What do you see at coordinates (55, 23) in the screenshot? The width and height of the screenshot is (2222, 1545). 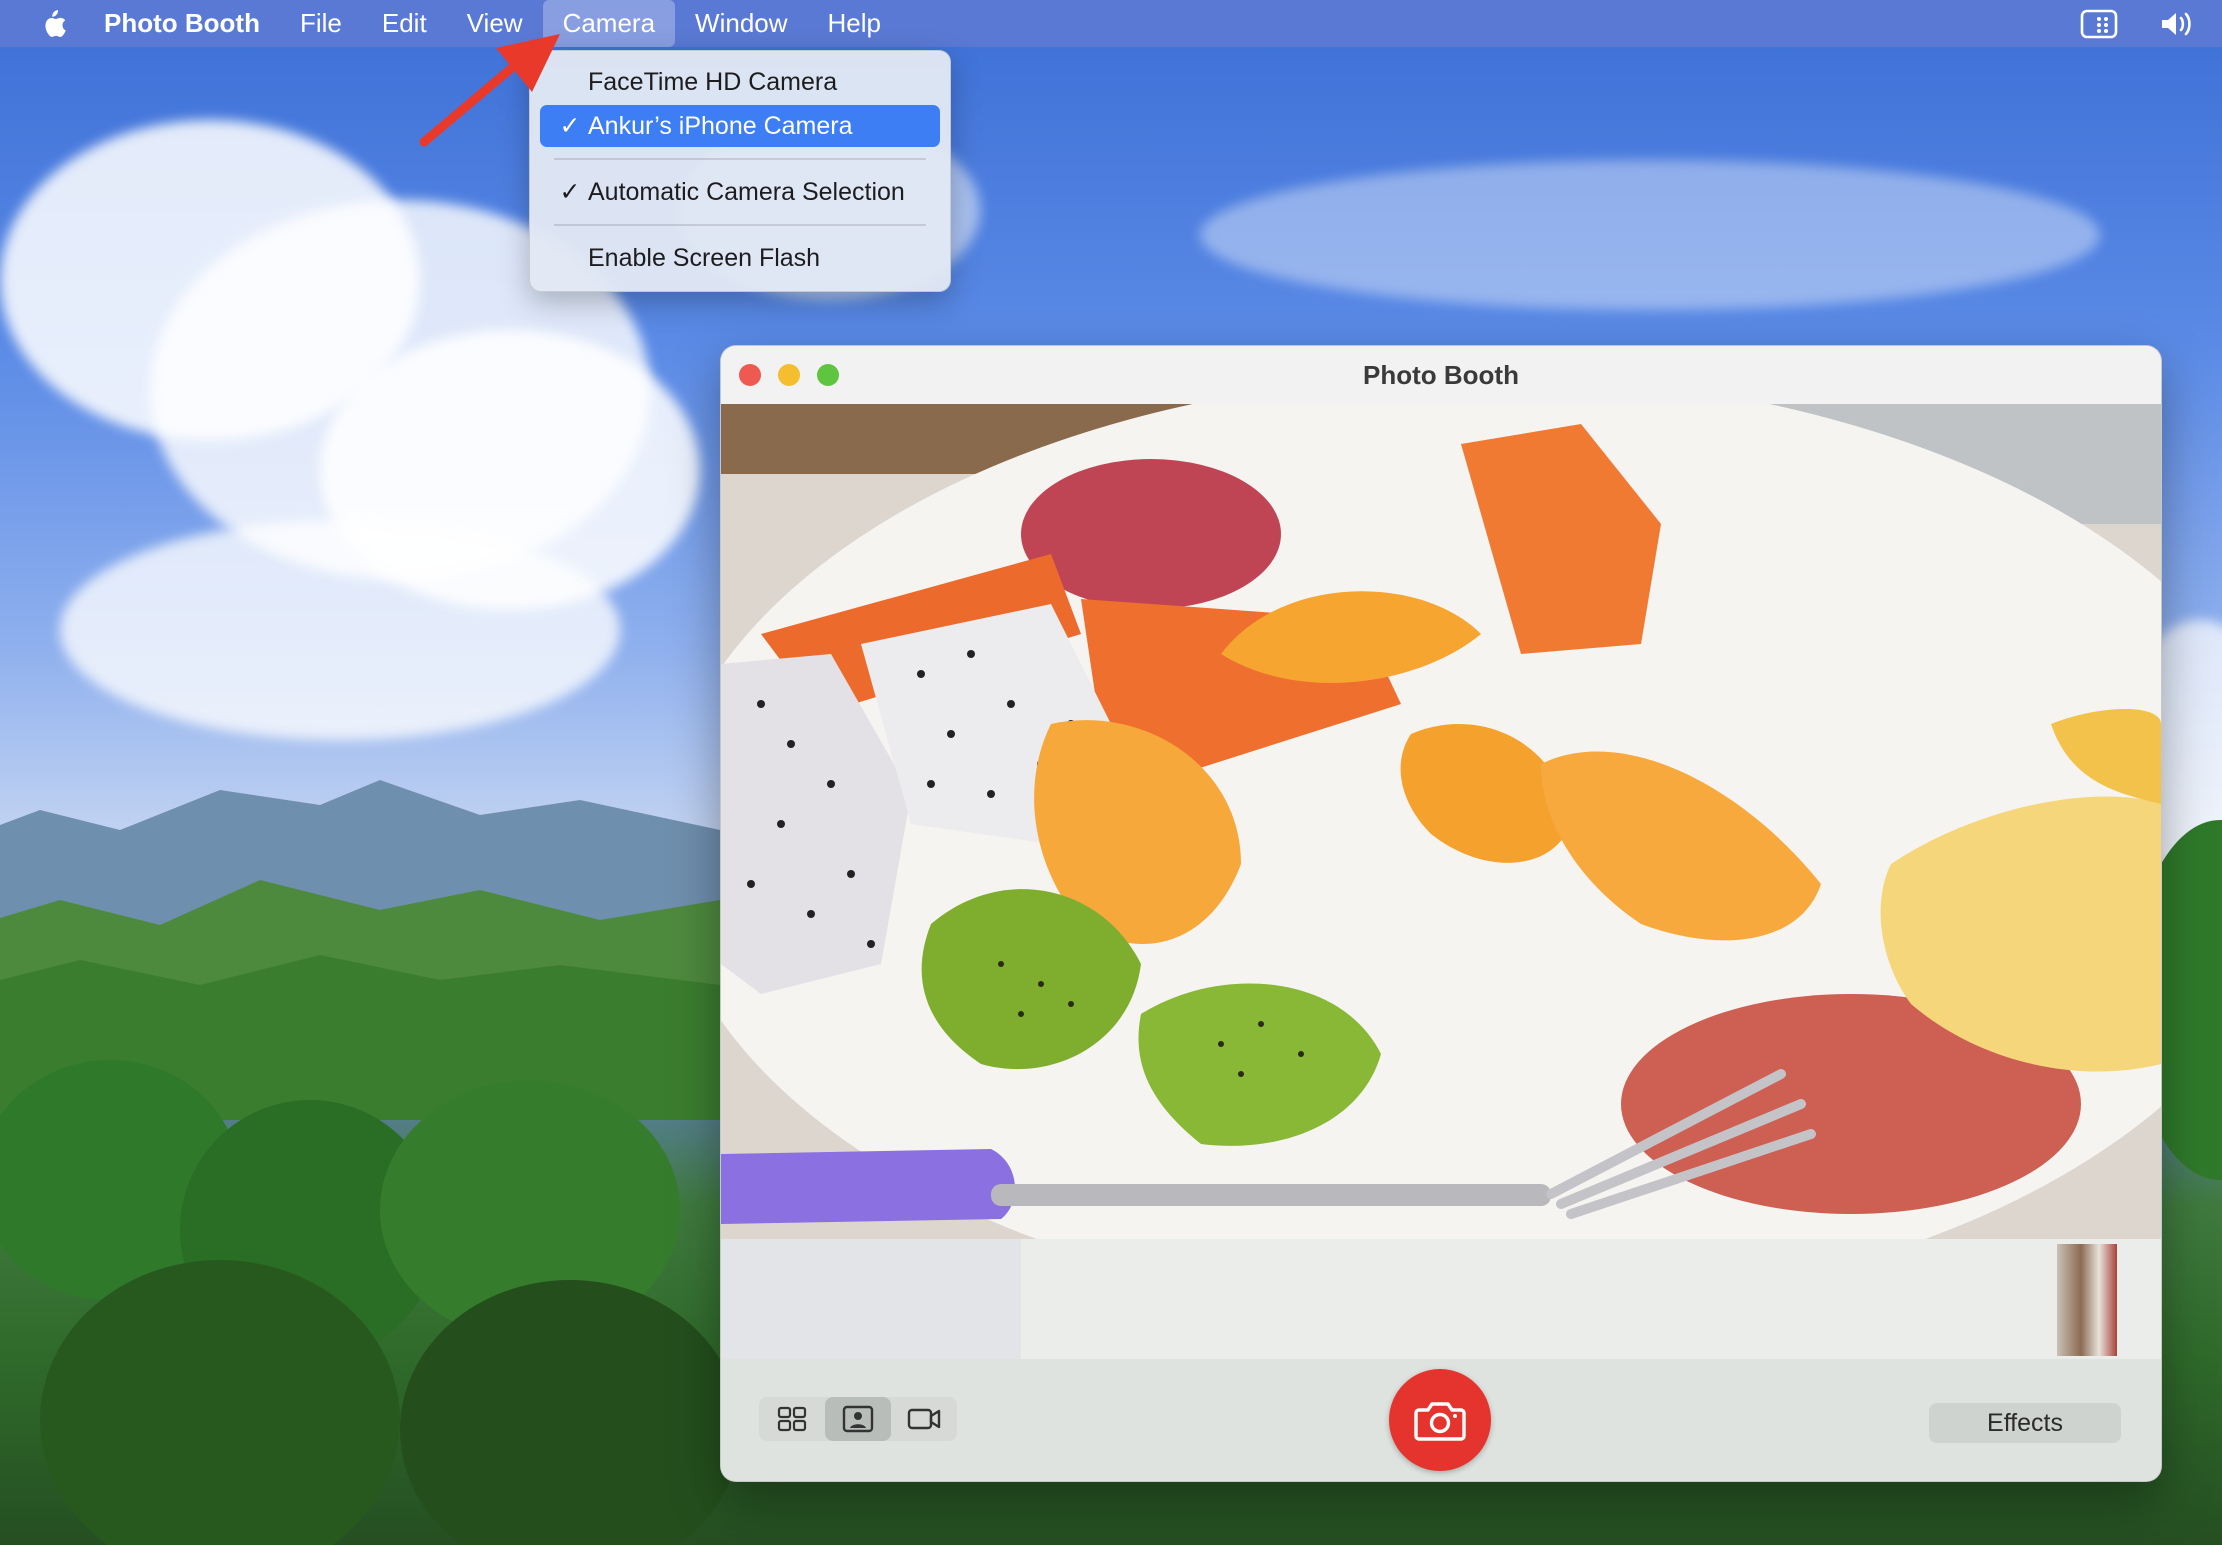 I see `apple-icon` at bounding box center [55, 23].